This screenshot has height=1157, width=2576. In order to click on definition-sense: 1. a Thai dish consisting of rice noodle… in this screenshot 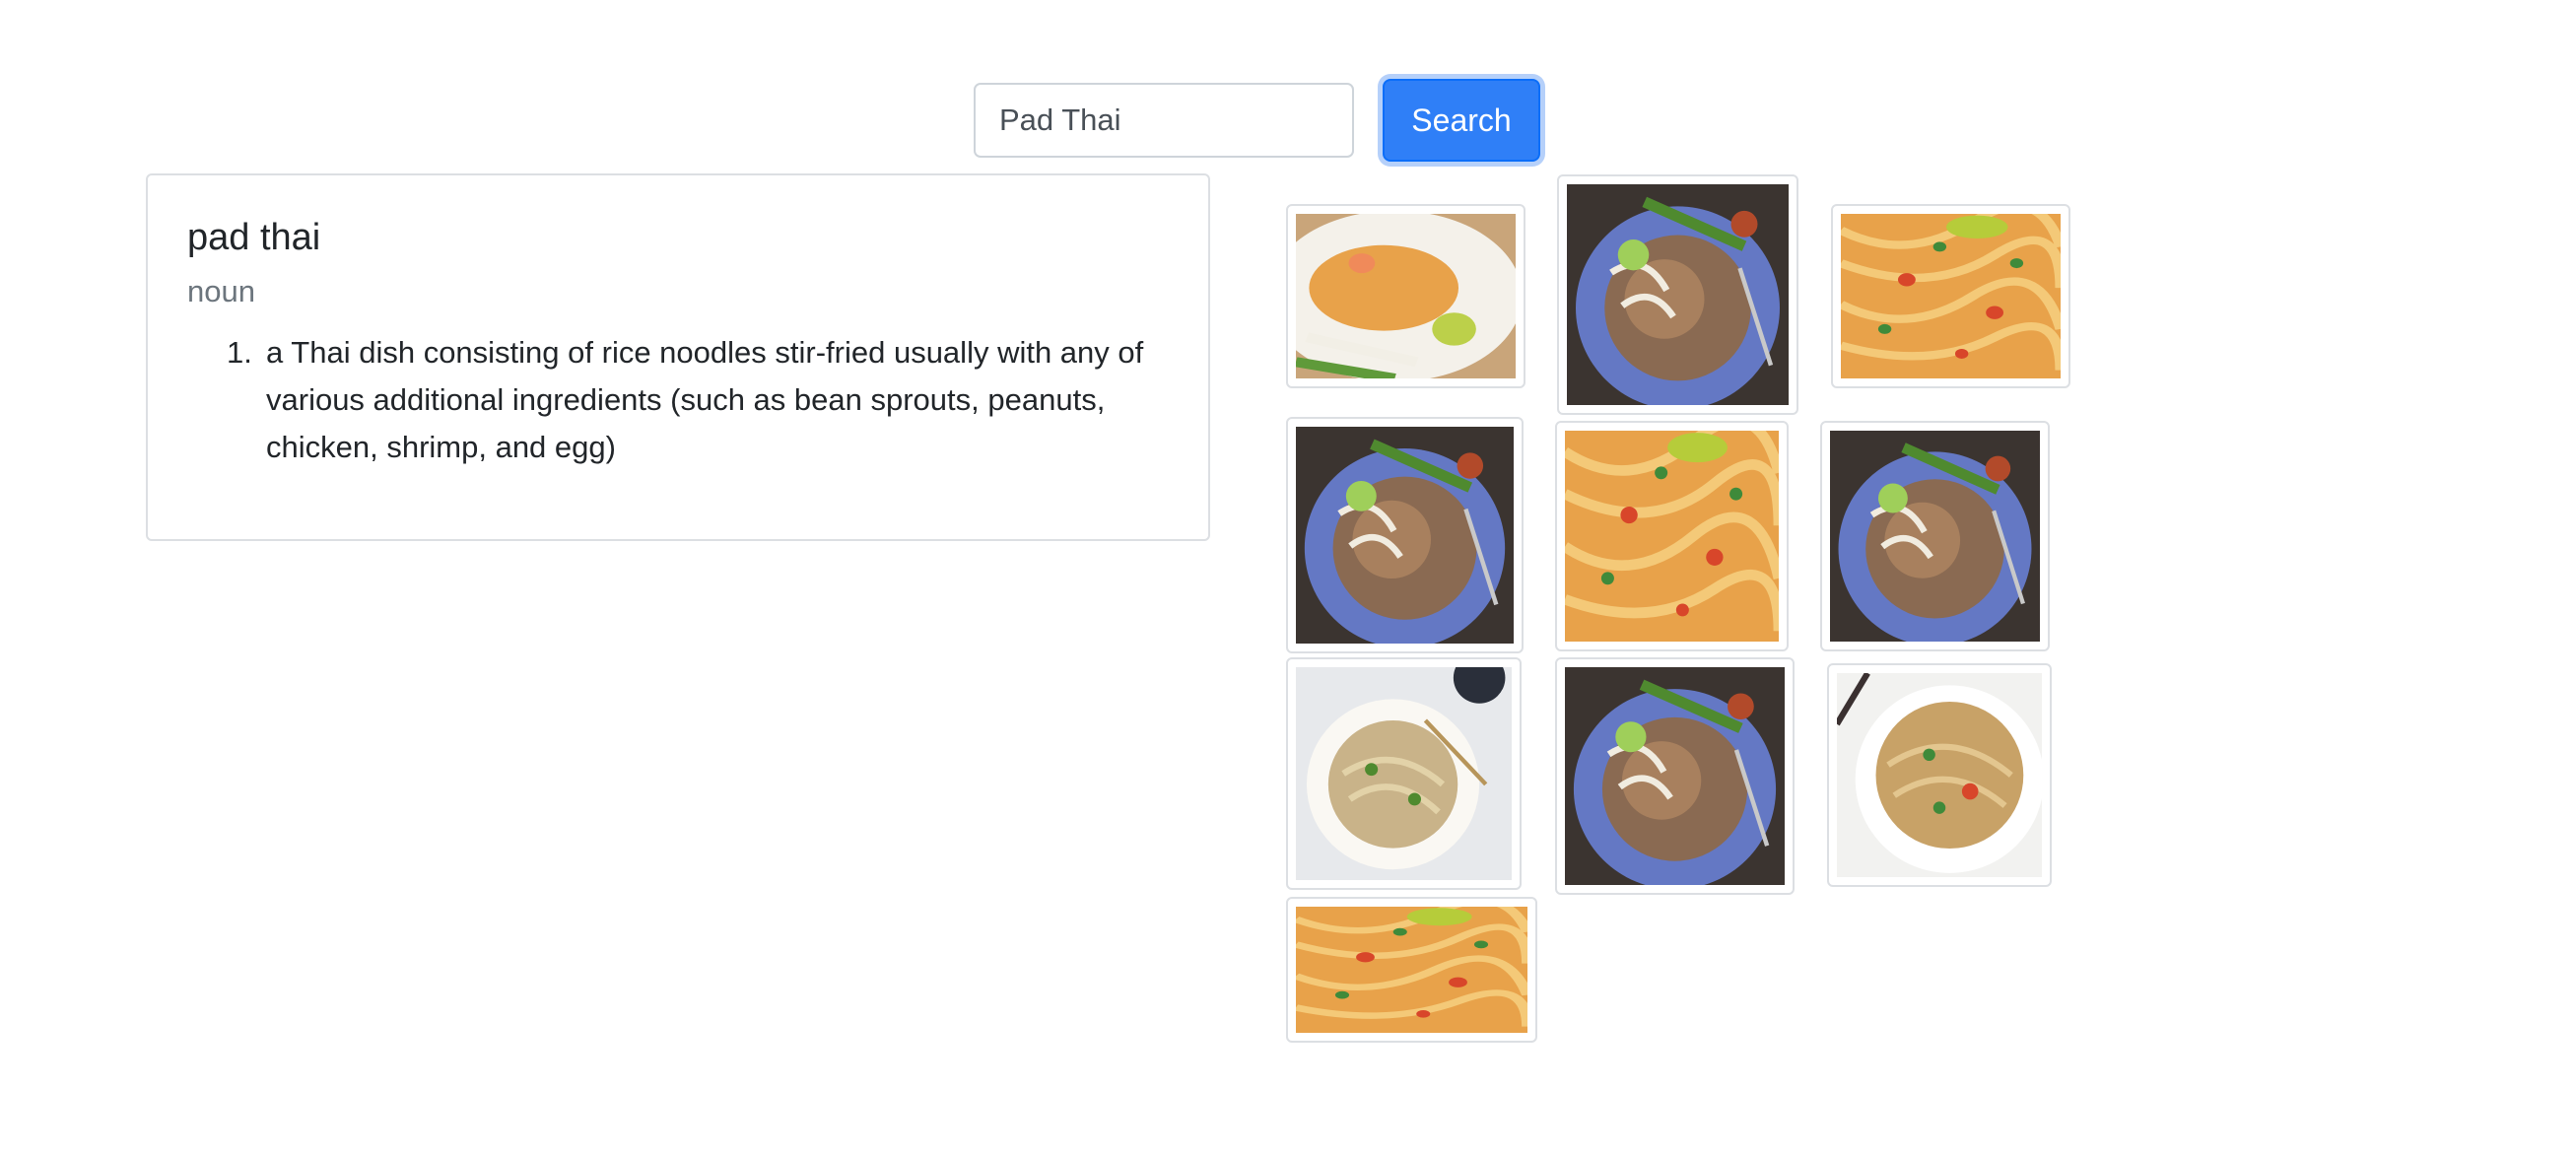, I will do `click(680, 400)`.